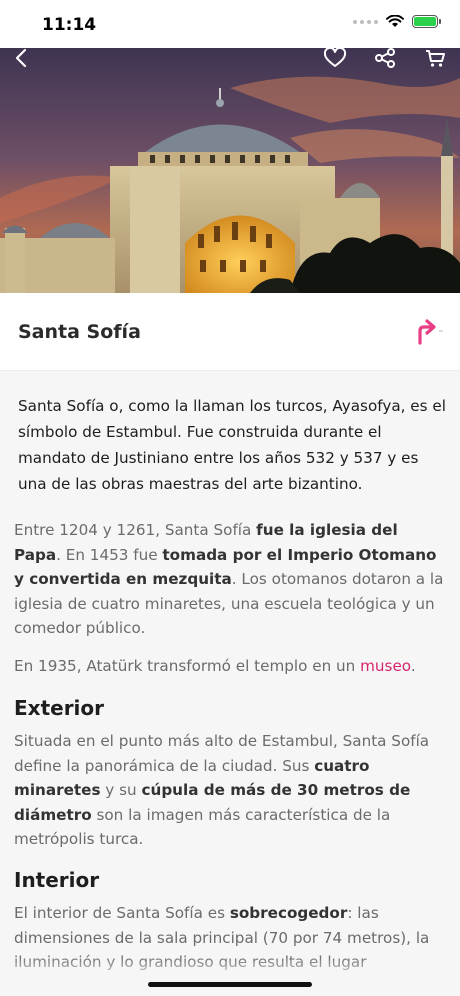  I want to click on cart-icon, so click(435, 58).